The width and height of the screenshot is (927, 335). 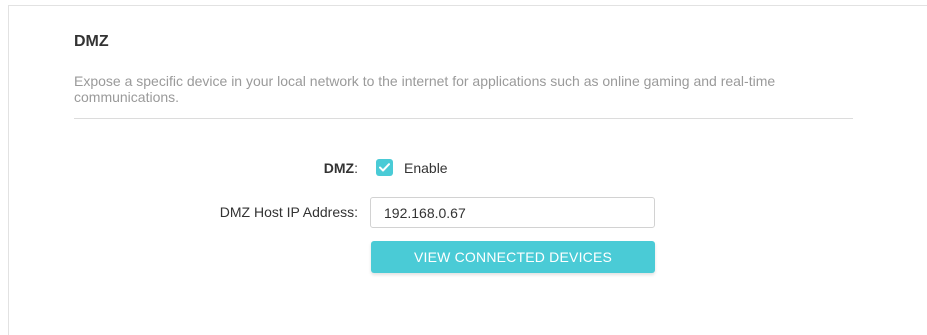 What do you see at coordinates (463, 118) in the screenshot?
I see `section-divider` at bounding box center [463, 118].